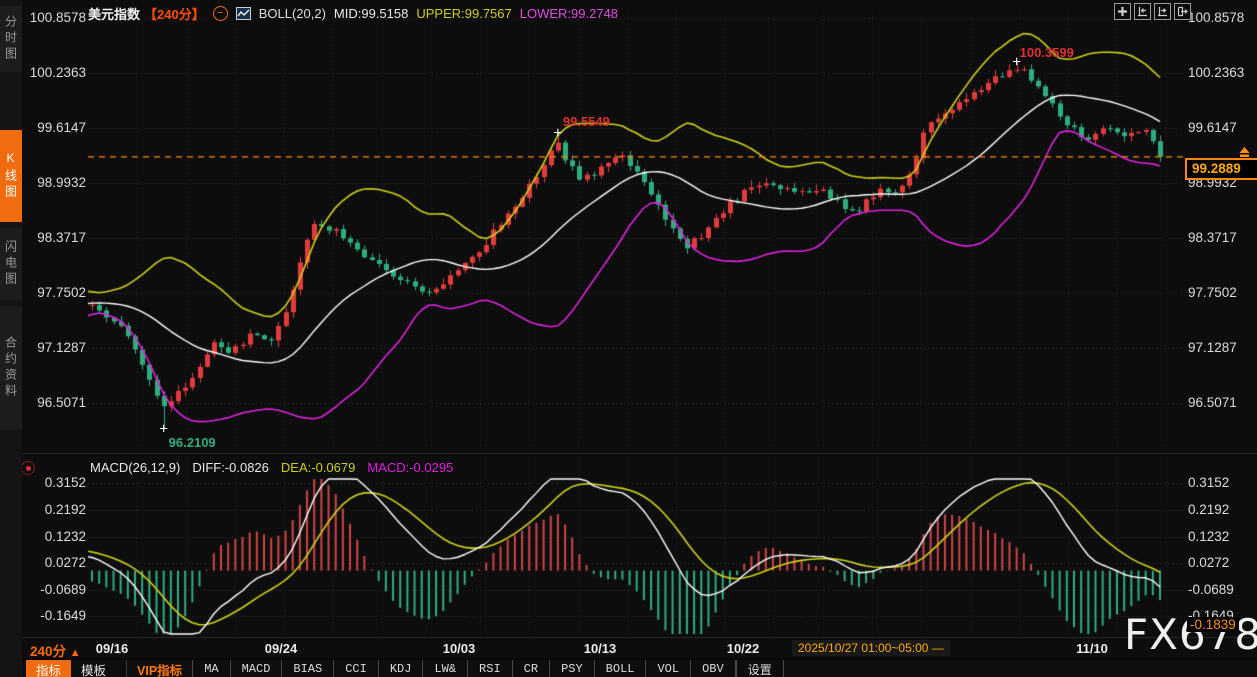 The height and width of the screenshot is (677, 1257). What do you see at coordinates (1046, 53) in the screenshot?
I see `high-price-label: 100.3599` at bounding box center [1046, 53].